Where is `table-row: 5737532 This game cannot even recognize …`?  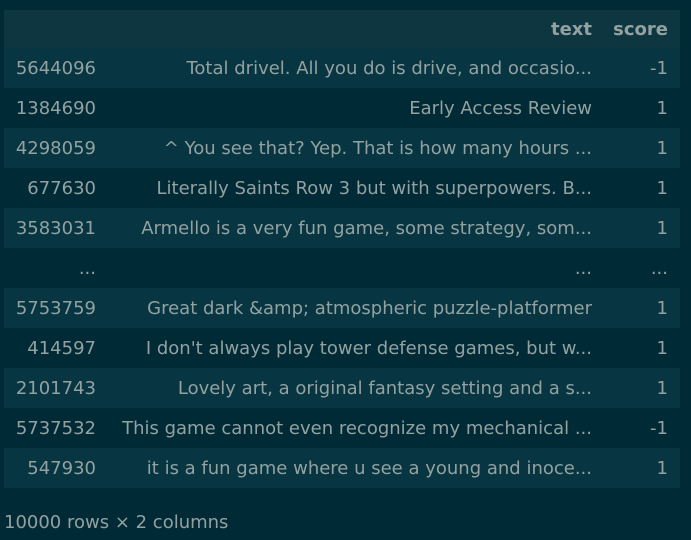 table-row: 5737532 This game cannot even recognize … is located at coordinates (342, 428).